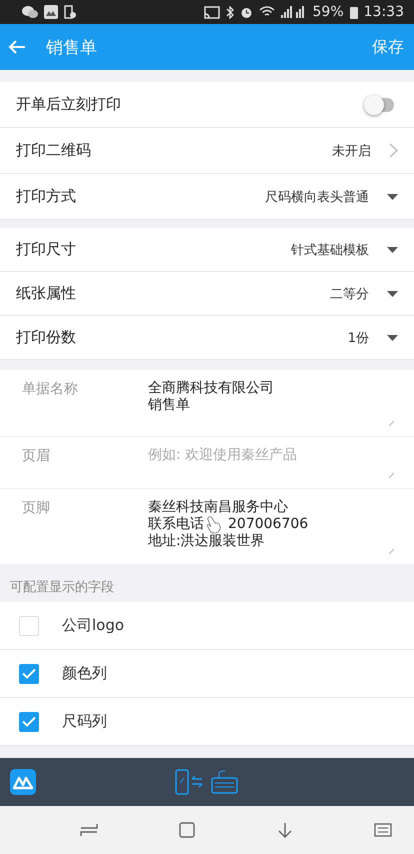 This screenshot has width=414, height=854. I want to click on setting-label: 打印方式, so click(46, 196).